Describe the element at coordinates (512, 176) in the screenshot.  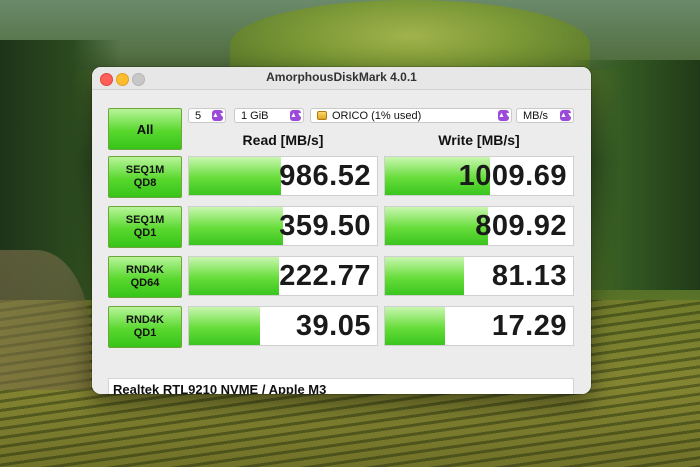
I see `write-result-value: 1009.69` at that location.